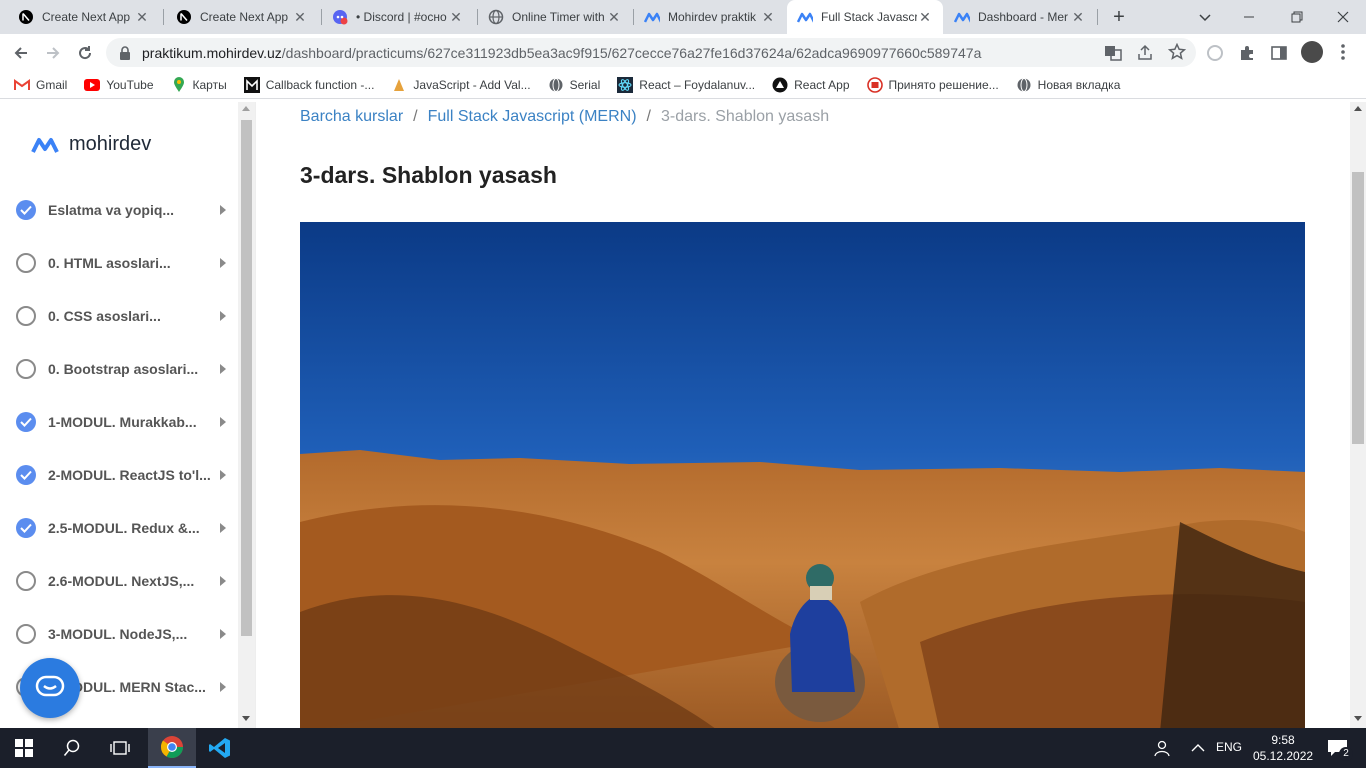 Image resolution: width=1366 pixels, height=768 pixels. What do you see at coordinates (91, 144) in the screenshot?
I see `mohirdev-logo: mohirdev` at bounding box center [91, 144].